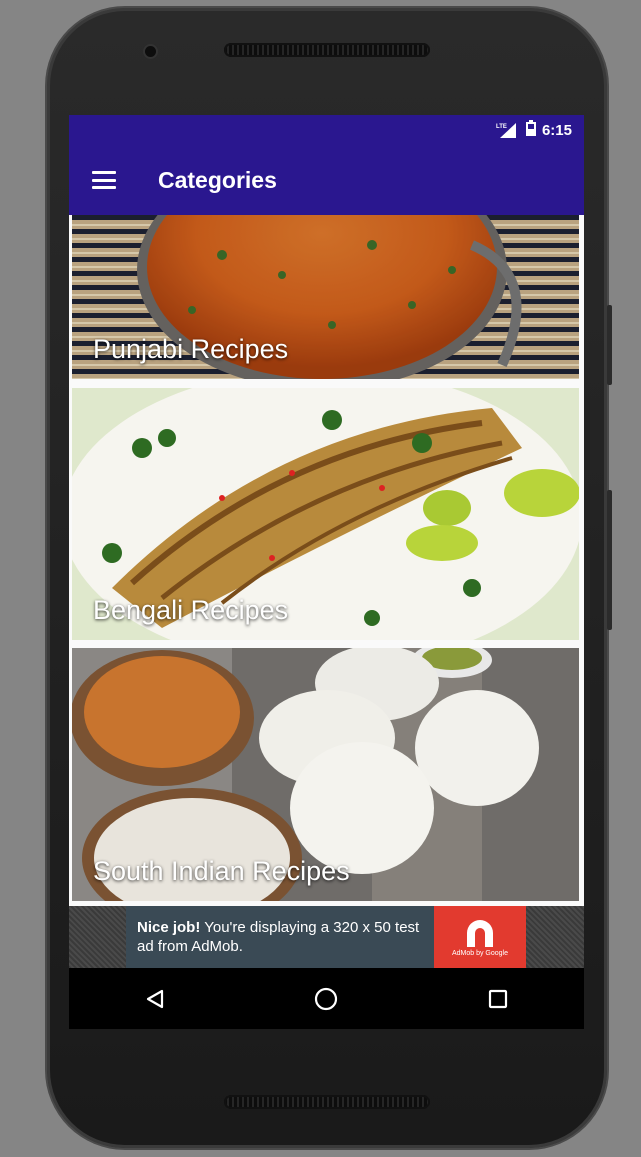  I want to click on navigation-bar, so click(326, 998).